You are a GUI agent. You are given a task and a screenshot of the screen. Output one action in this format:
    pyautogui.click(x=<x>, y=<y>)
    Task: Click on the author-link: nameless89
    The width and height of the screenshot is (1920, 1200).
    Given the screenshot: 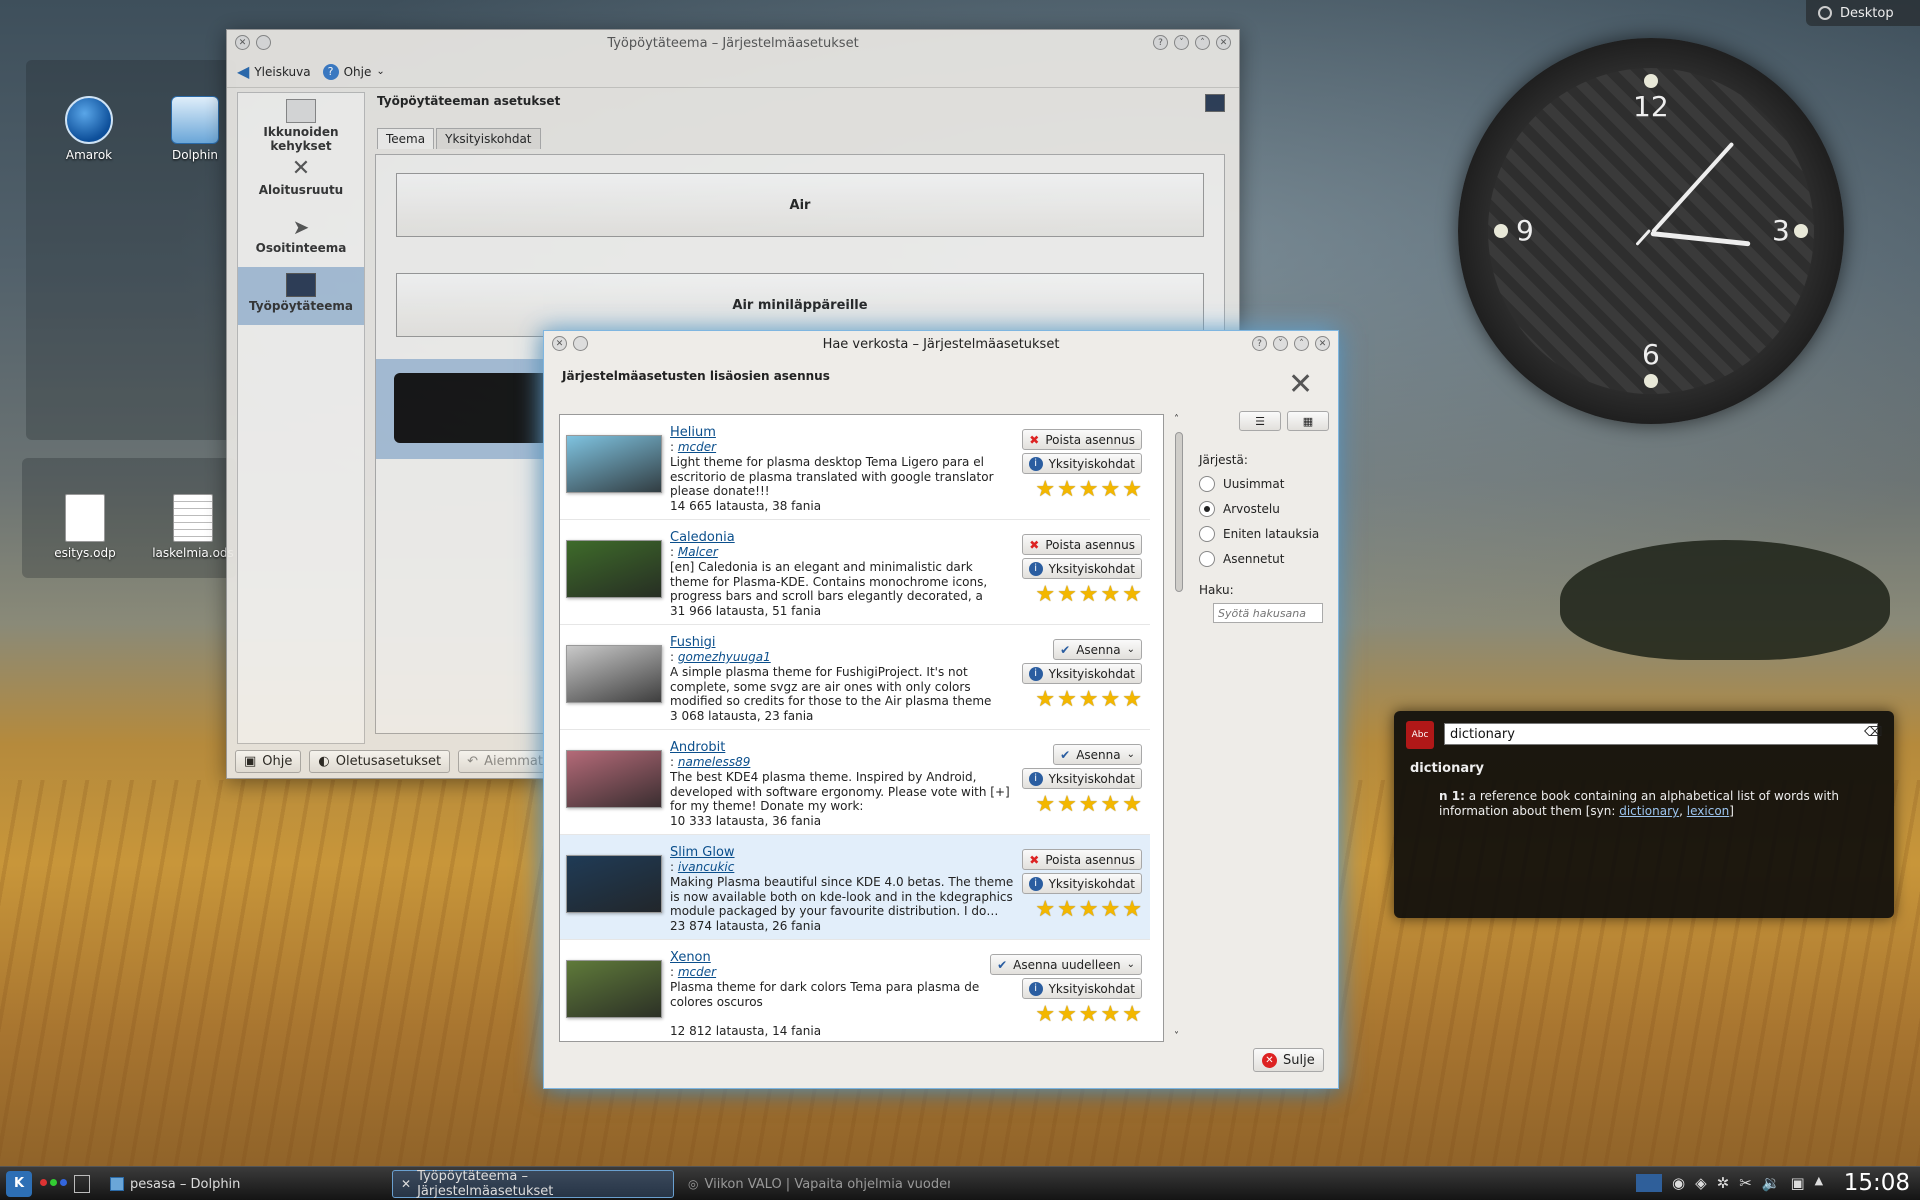 What is the action you would take?
    pyautogui.click(x=714, y=762)
    